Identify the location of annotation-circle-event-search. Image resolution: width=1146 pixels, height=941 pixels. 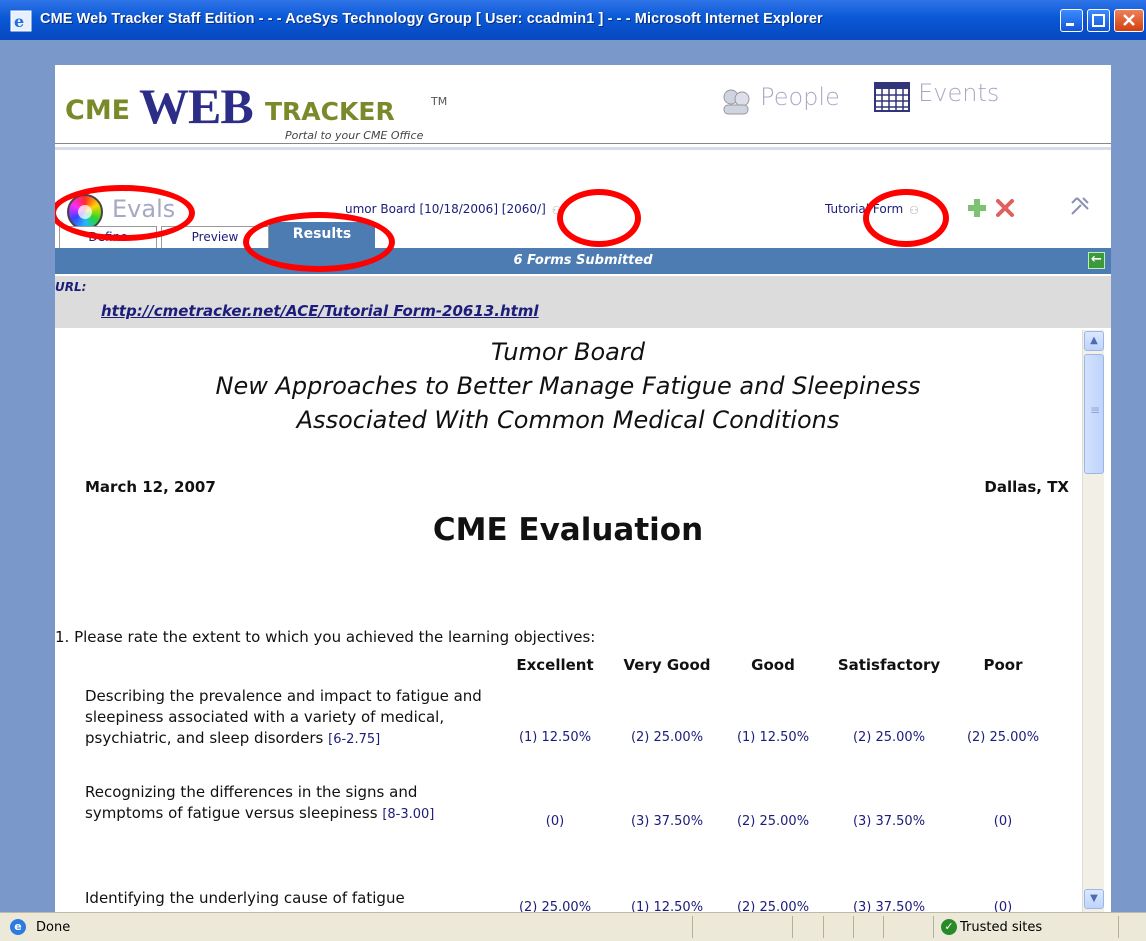
(599, 218).